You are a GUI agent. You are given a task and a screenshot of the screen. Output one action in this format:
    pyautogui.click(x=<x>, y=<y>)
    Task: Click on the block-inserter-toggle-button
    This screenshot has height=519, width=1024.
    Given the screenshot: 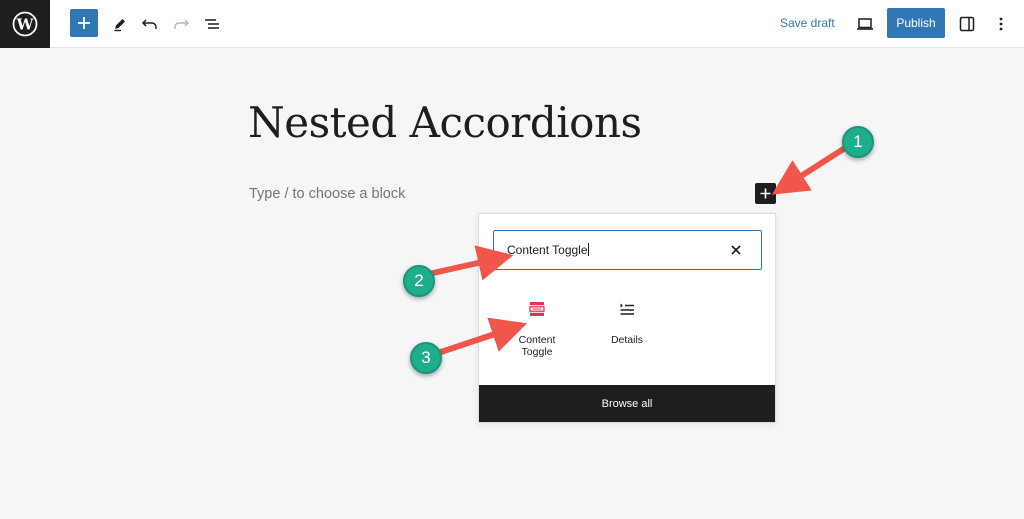 What is the action you would take?
    pyautogui.click(x=84, y=23)
    